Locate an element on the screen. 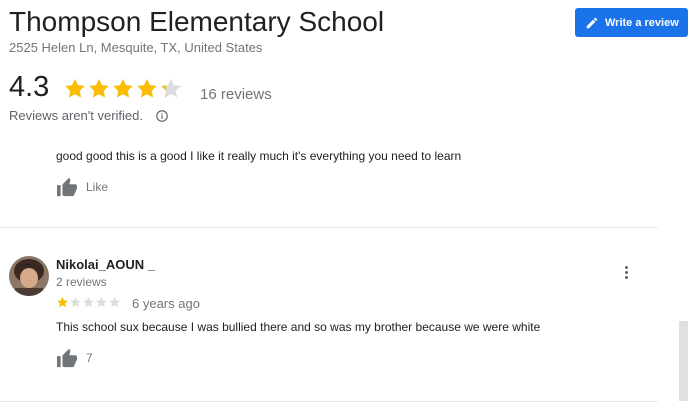 The width and height of the screenshot is (688, 416). write-review-button: Write a review is located at coordinates (631, 22).